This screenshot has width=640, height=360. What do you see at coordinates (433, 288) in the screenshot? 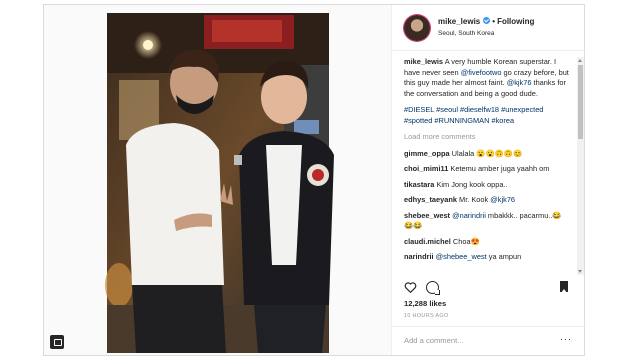
I see `comment-icon` at bounding box center [433, 288].